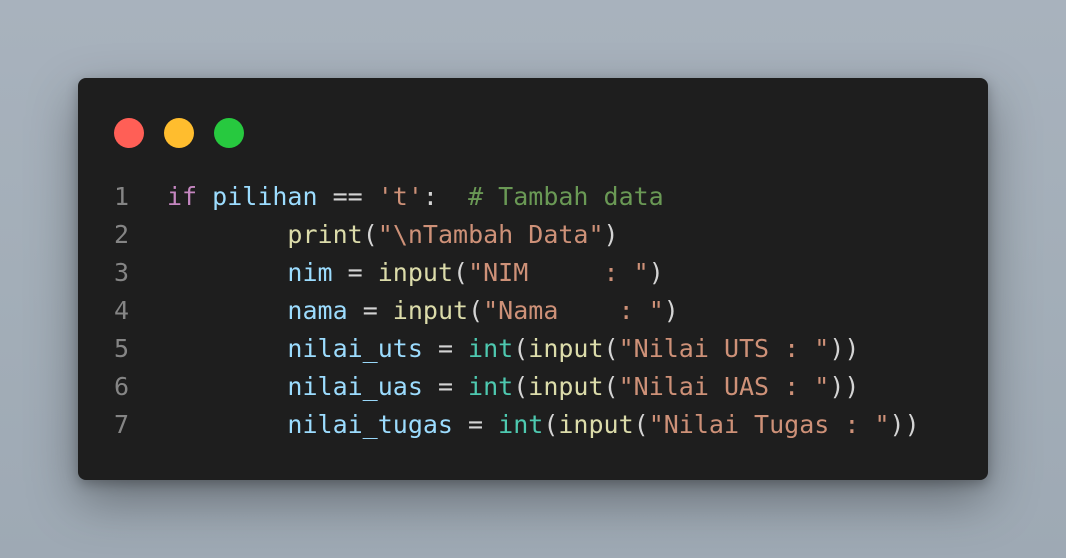 The width and height of the screenshot is (1066, 558). Describe the element at coordinates (445, 196) in the screenshot. I see `code-token: :` at that location.